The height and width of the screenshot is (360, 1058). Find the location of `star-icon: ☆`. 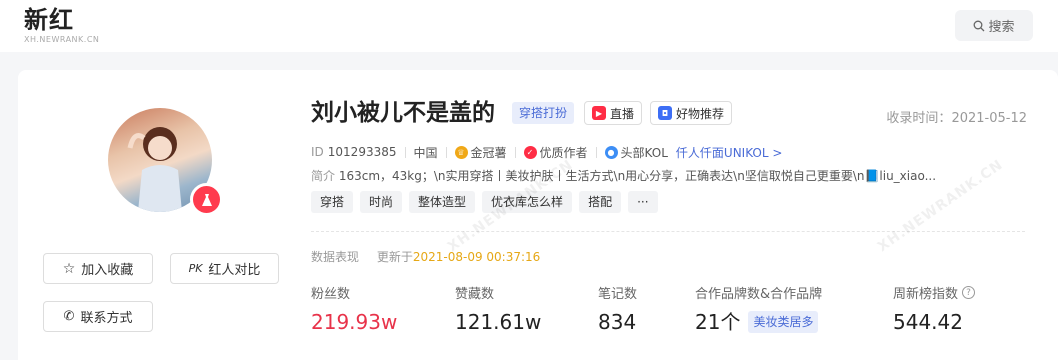

star-icon: ☆ is located at coordinates (69, 268).